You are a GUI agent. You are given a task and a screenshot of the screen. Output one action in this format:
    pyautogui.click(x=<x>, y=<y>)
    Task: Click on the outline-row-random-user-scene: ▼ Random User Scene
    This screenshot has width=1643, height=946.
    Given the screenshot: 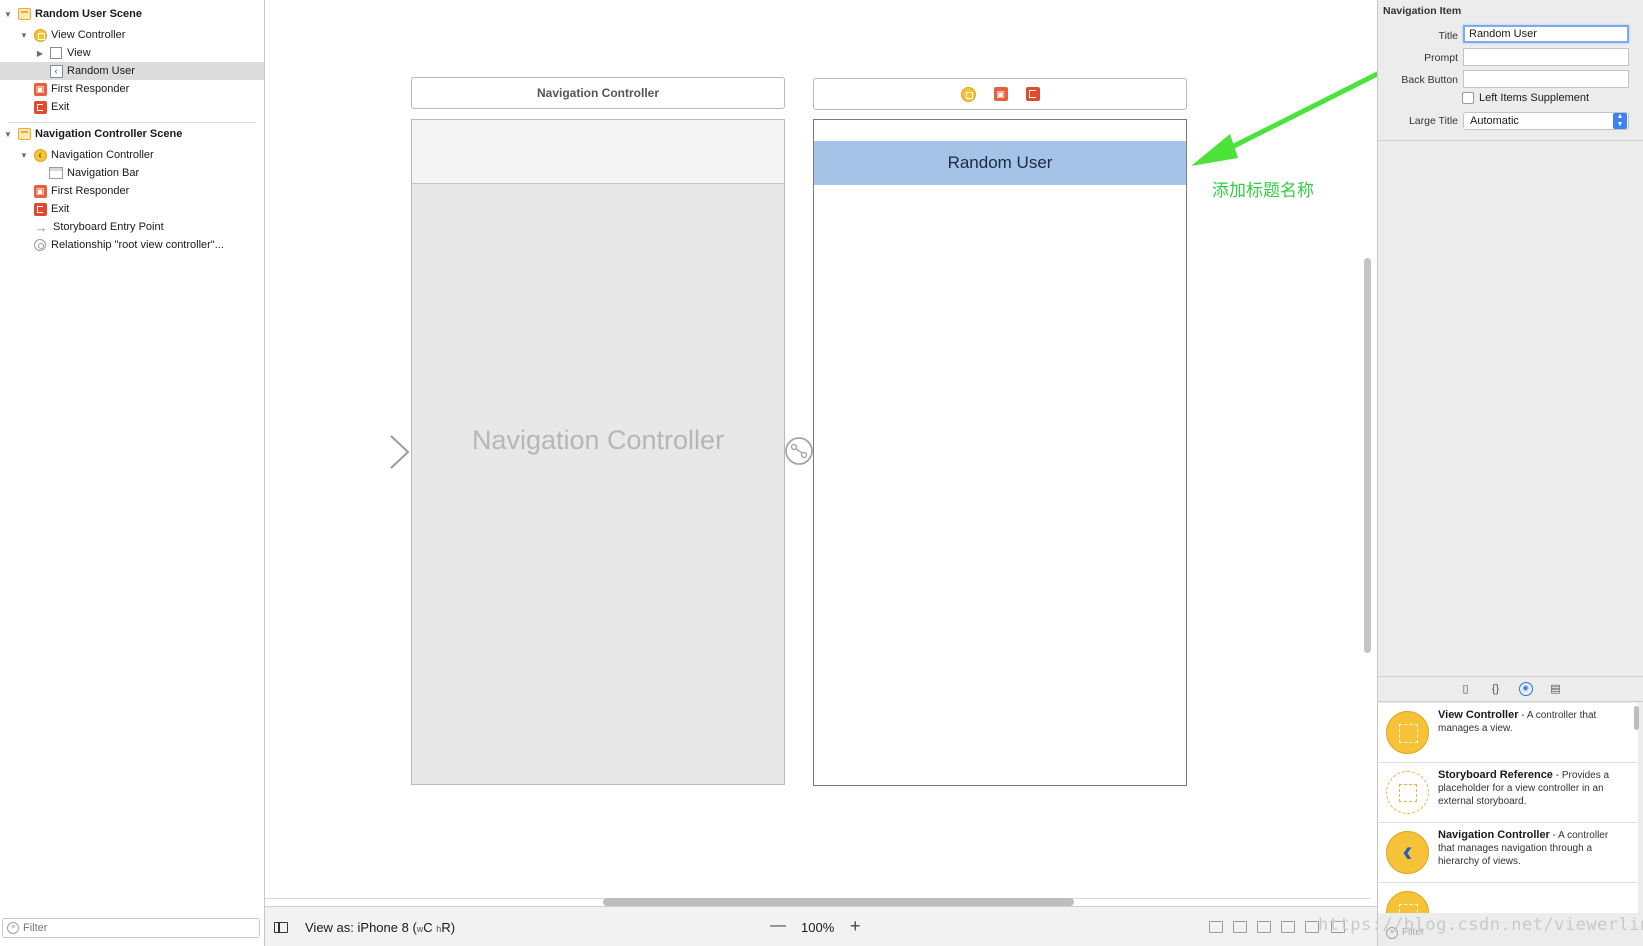 What is the action you would take?
    pyautogui.click(x=132, y=14)
    